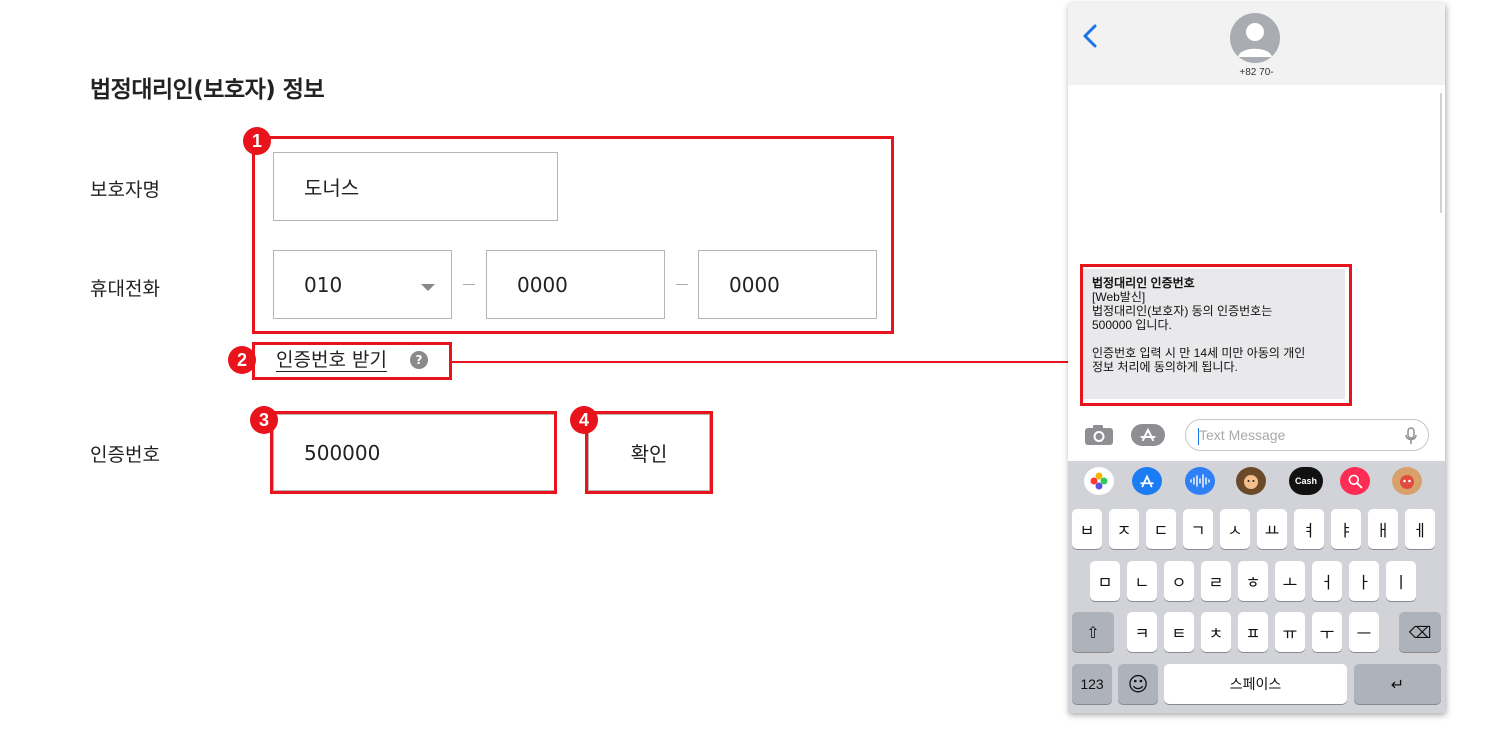 The height and width of the screenshot is (737, 1486). Describe the element at coordinates (257, 141) in the screenshot. I see `step-badge-1: 1` at that location.